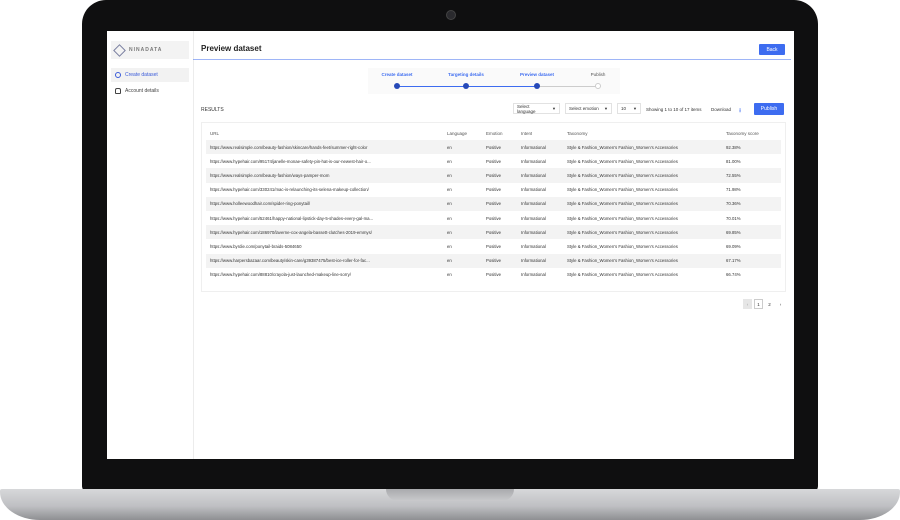 This screenshot has width=900, height=520. I want to click on step-publish: Publish, so click(598, 74).